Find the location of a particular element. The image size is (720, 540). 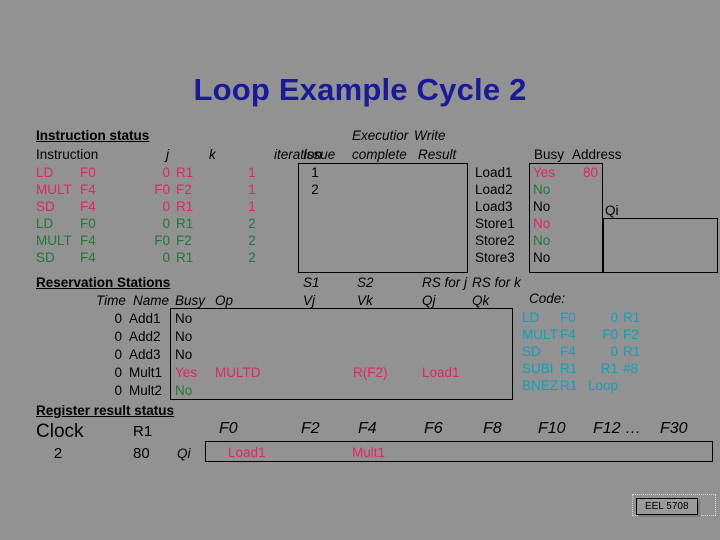

rs-name: Add3 is located at coordinates (145, 354).